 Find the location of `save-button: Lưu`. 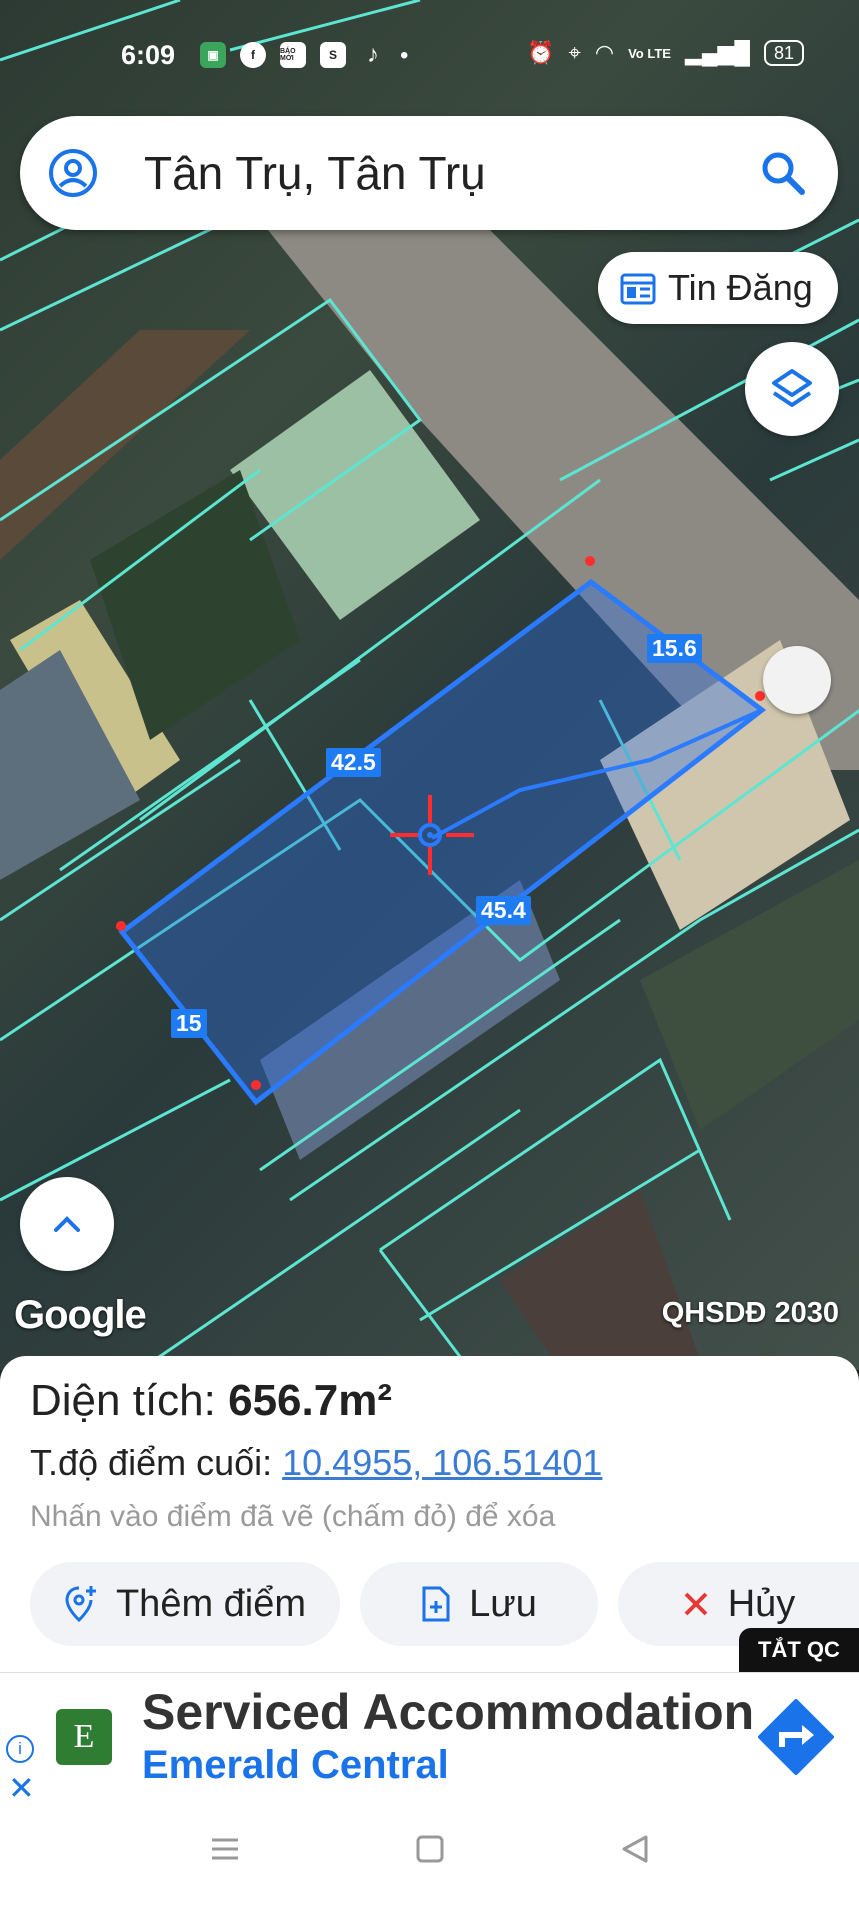

save-button: Lưu is located at coordinates (479, 1604).